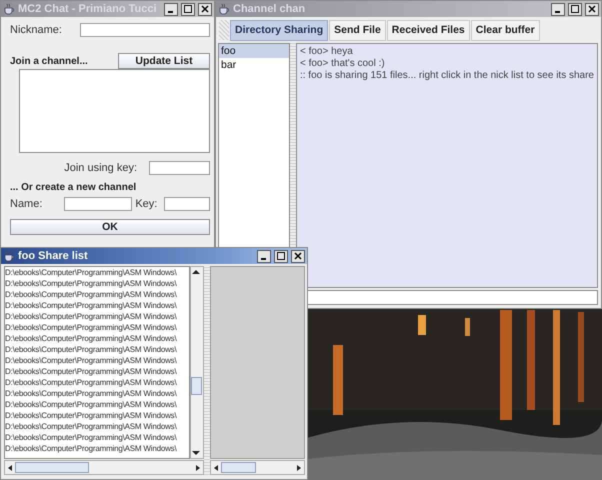  Describe the element at coordinates (279, 30) in the screenshot. I see `toolbar-button: Directory Sharing` at that location.